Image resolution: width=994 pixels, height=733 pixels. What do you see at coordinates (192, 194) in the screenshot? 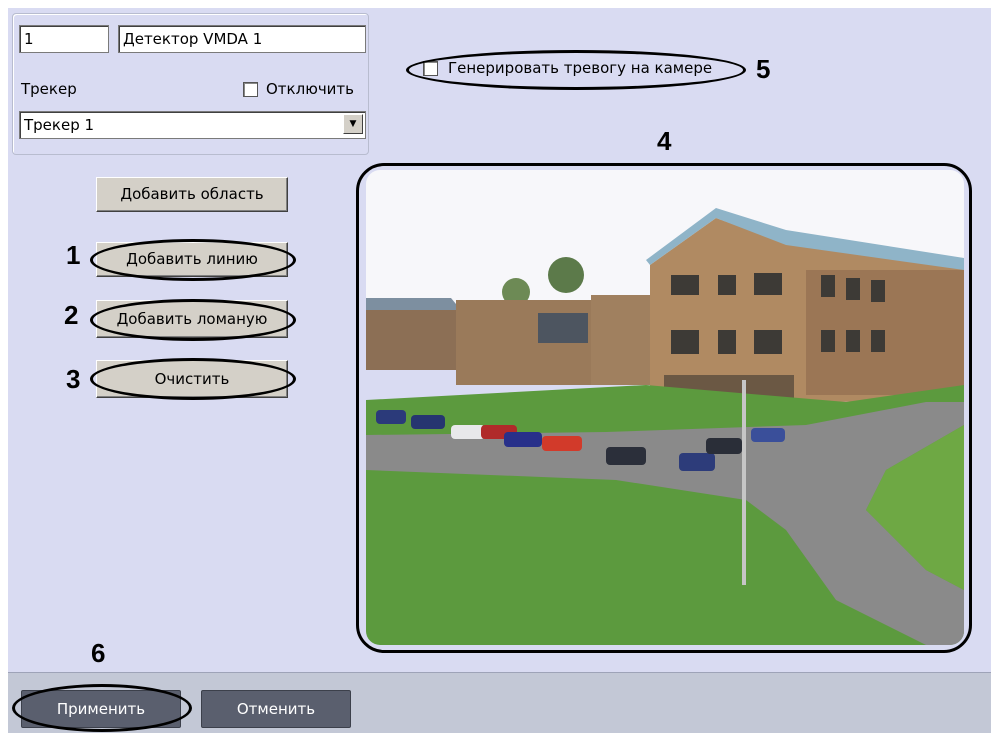
I see `add-area-button: Добавить область` at bounding box center [192, 194].